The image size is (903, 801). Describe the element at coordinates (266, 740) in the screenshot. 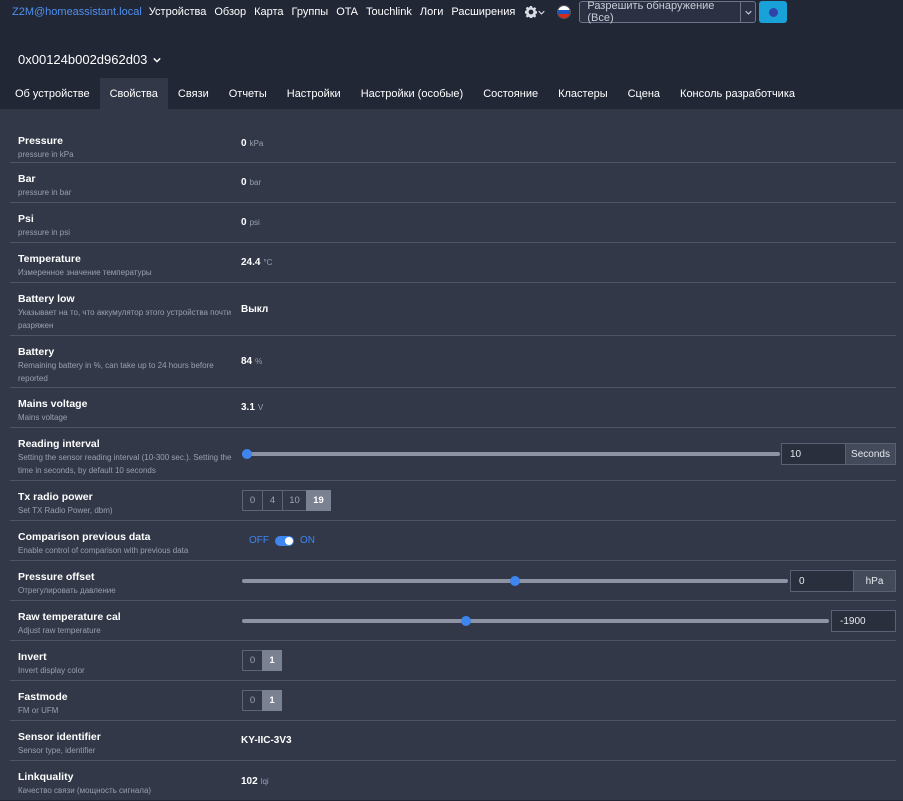

I see `row-value: KY-IIC-3V3` at that location.